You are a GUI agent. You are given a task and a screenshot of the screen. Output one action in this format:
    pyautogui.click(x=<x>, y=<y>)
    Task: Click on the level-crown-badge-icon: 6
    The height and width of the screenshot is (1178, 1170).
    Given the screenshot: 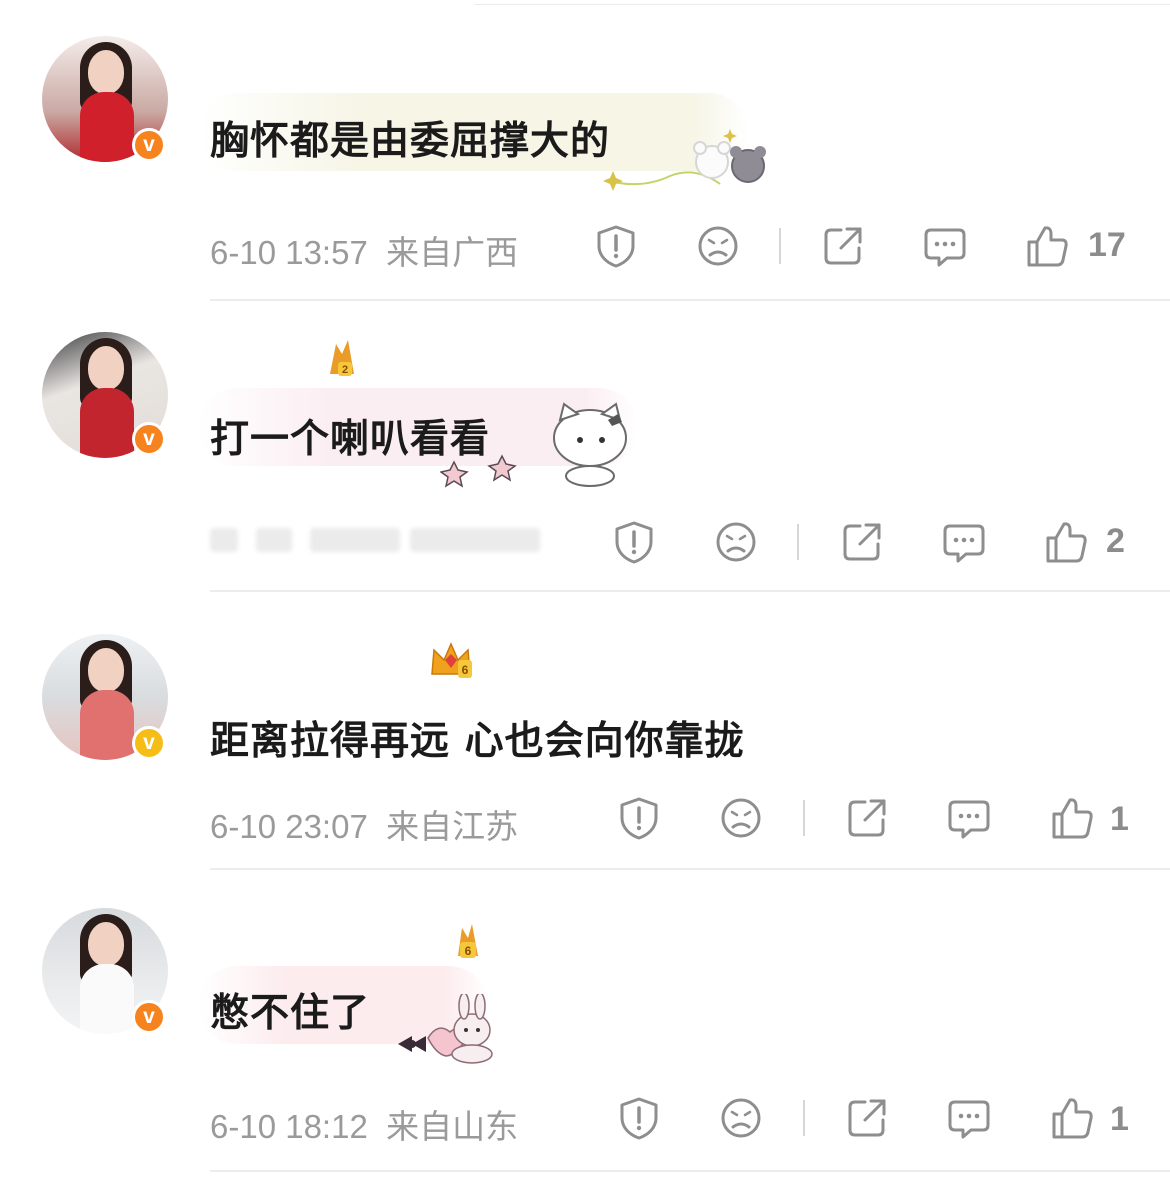 What is the action you would take?
    pyautogui.click(x=451, y=660)
    